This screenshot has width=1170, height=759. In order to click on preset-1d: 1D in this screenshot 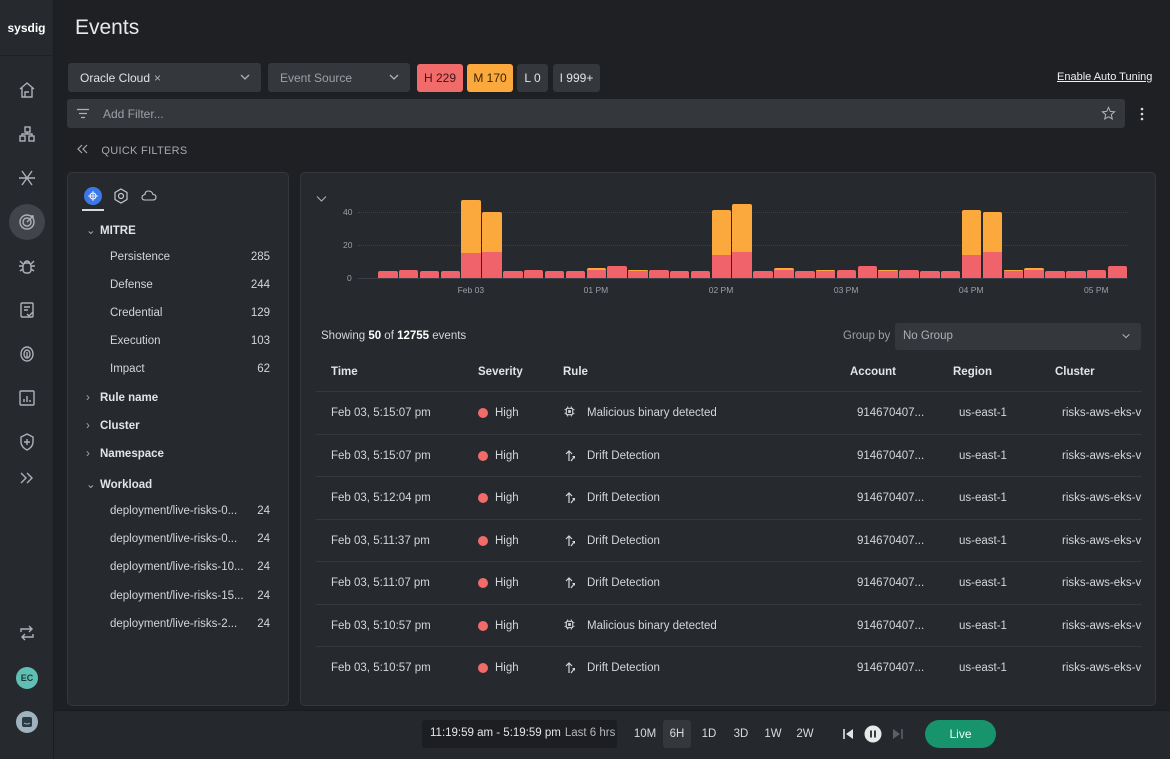, I will do `click(709, 734)`.